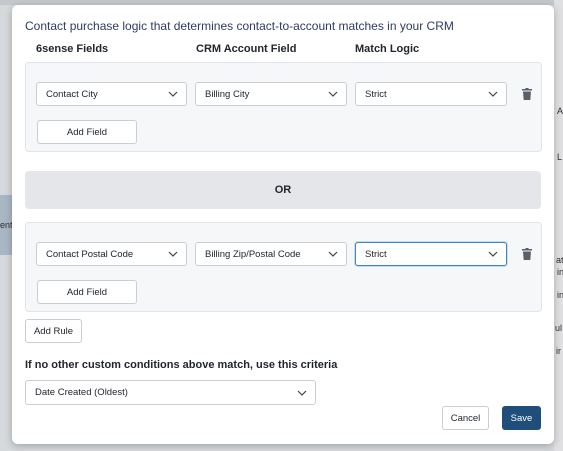 Image resolution: width=563 pixels, height=451 pixels. I want to click on select-value: Date Created (Oldest), so click(81, 392).